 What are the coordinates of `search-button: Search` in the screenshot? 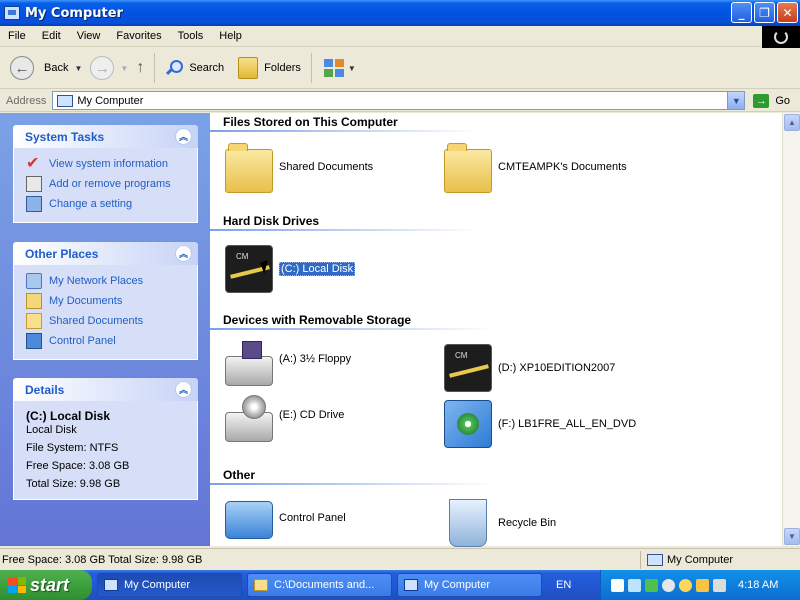 It's located at (194, 68).